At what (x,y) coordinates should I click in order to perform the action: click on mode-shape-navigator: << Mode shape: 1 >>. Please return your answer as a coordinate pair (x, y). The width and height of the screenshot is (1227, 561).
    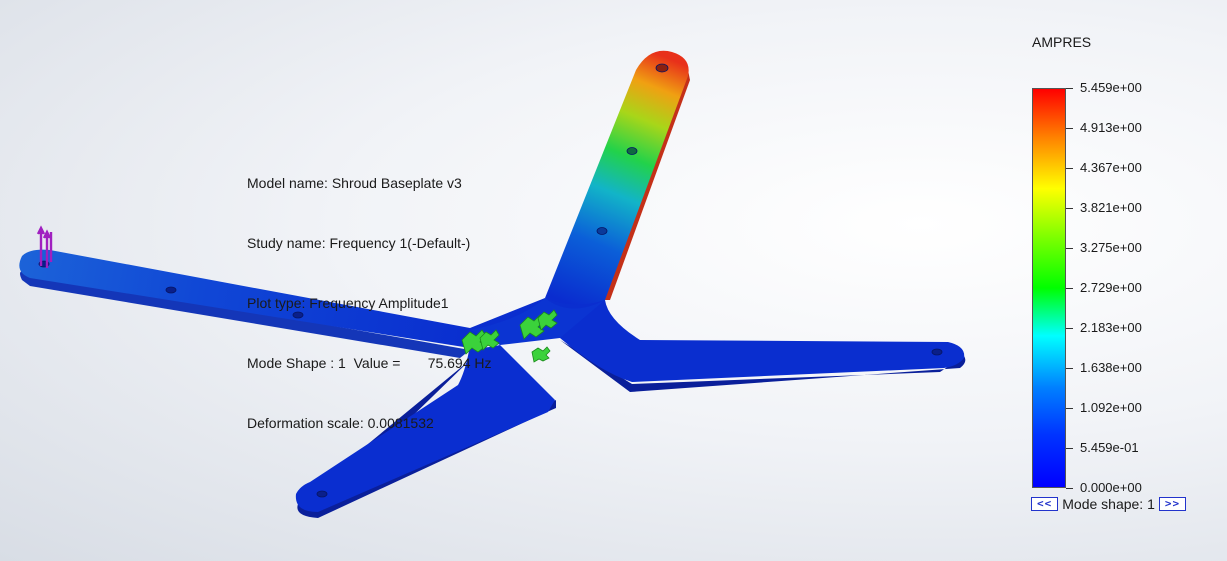
    Looking at the image, I should click on (1109, 504).